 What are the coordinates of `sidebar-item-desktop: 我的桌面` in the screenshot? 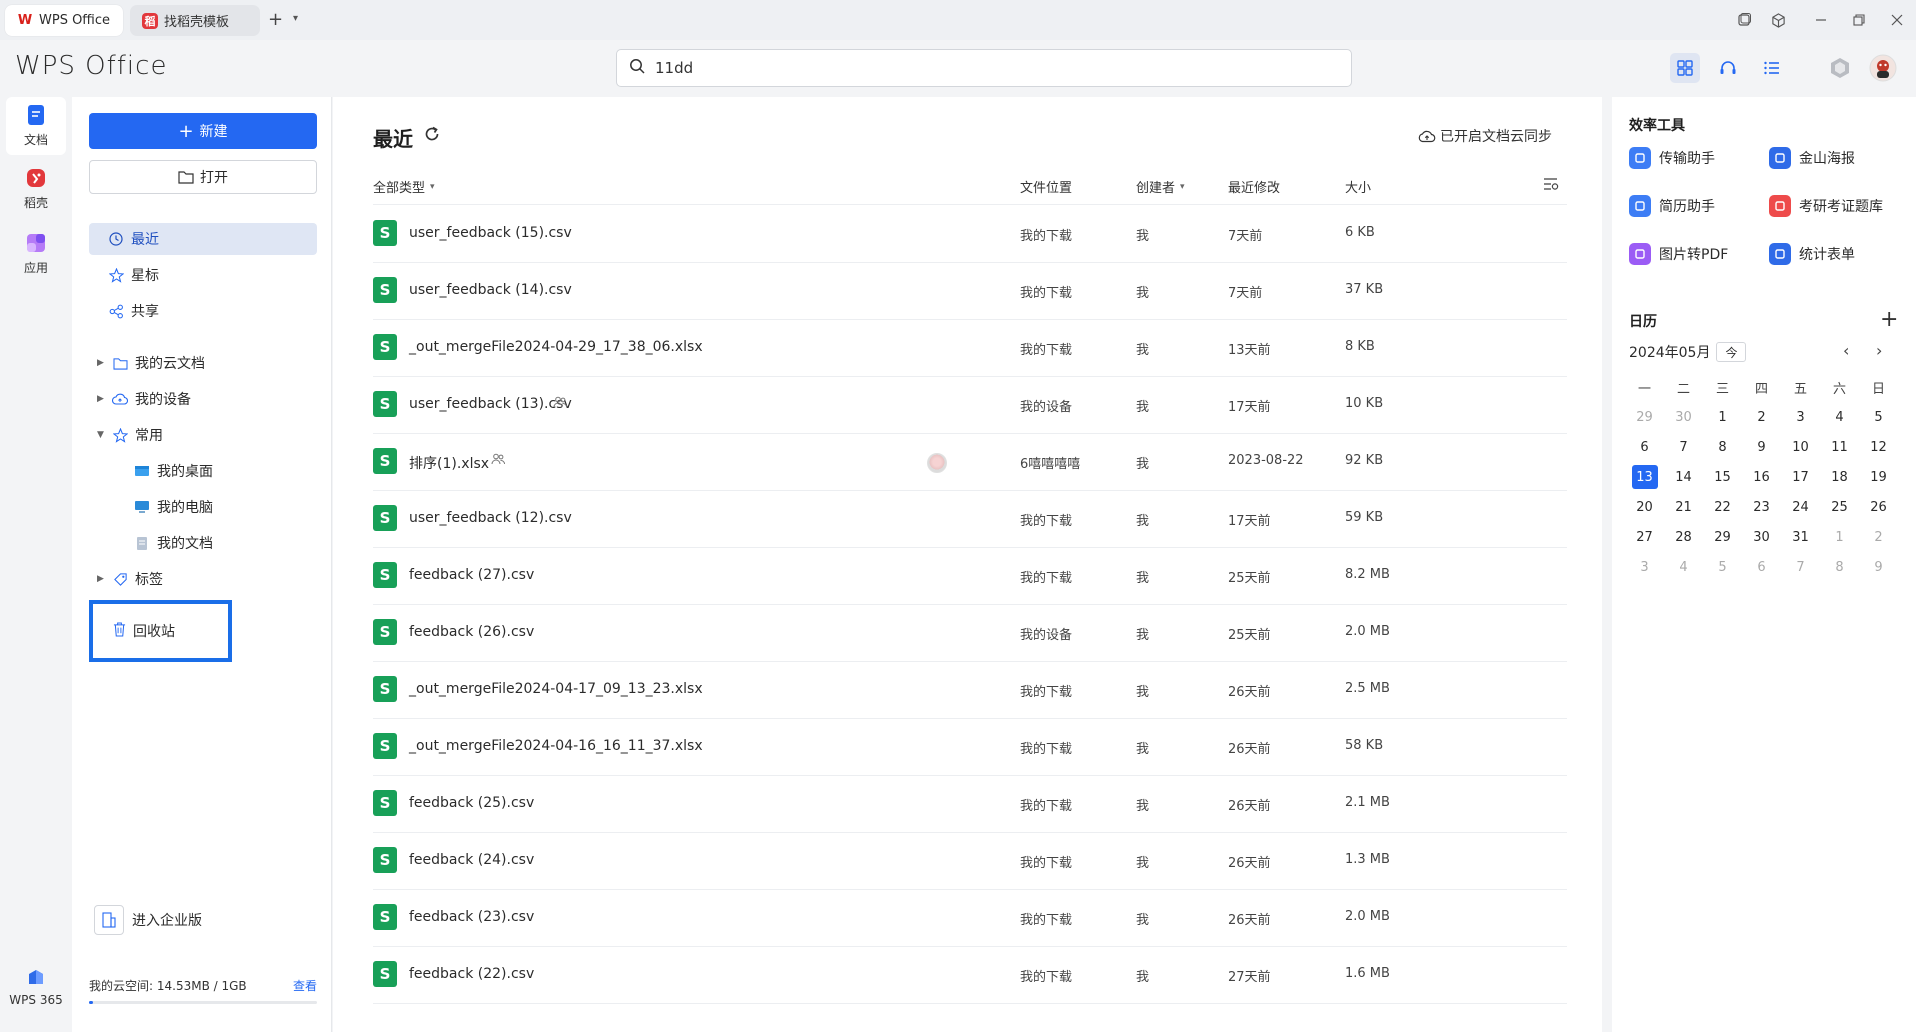 It's located at (203, 471).